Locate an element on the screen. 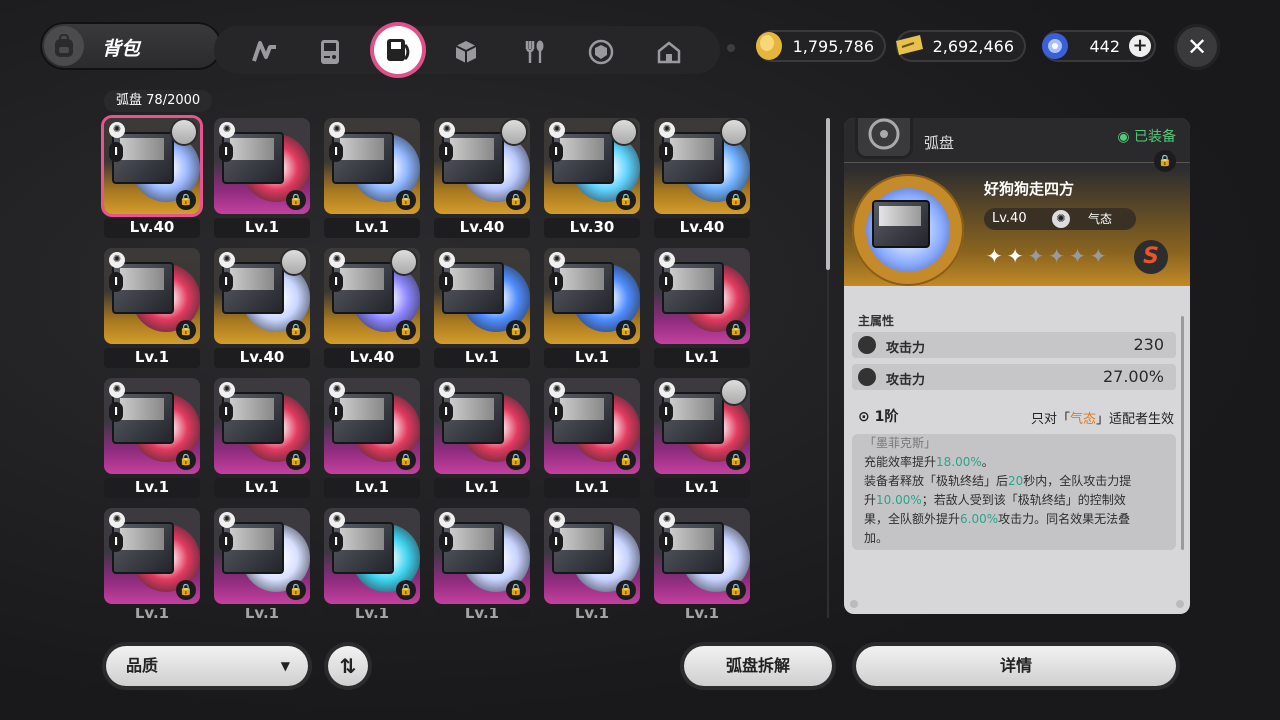 The height and width of the screenshot is (720, 1280). tab-cube-circle-icon is located at coordinates (601, 52).